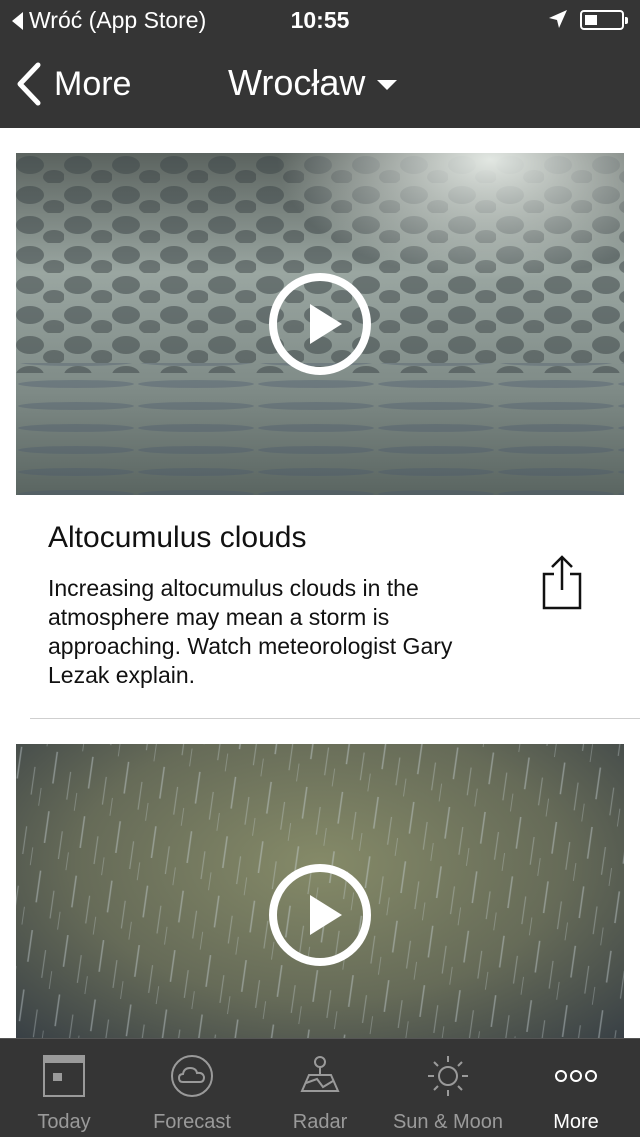  What do you see at coordinates (64, 1122) in the screenshot?
I see `tab-today-label: Today` at bounding box center [64, 1122].